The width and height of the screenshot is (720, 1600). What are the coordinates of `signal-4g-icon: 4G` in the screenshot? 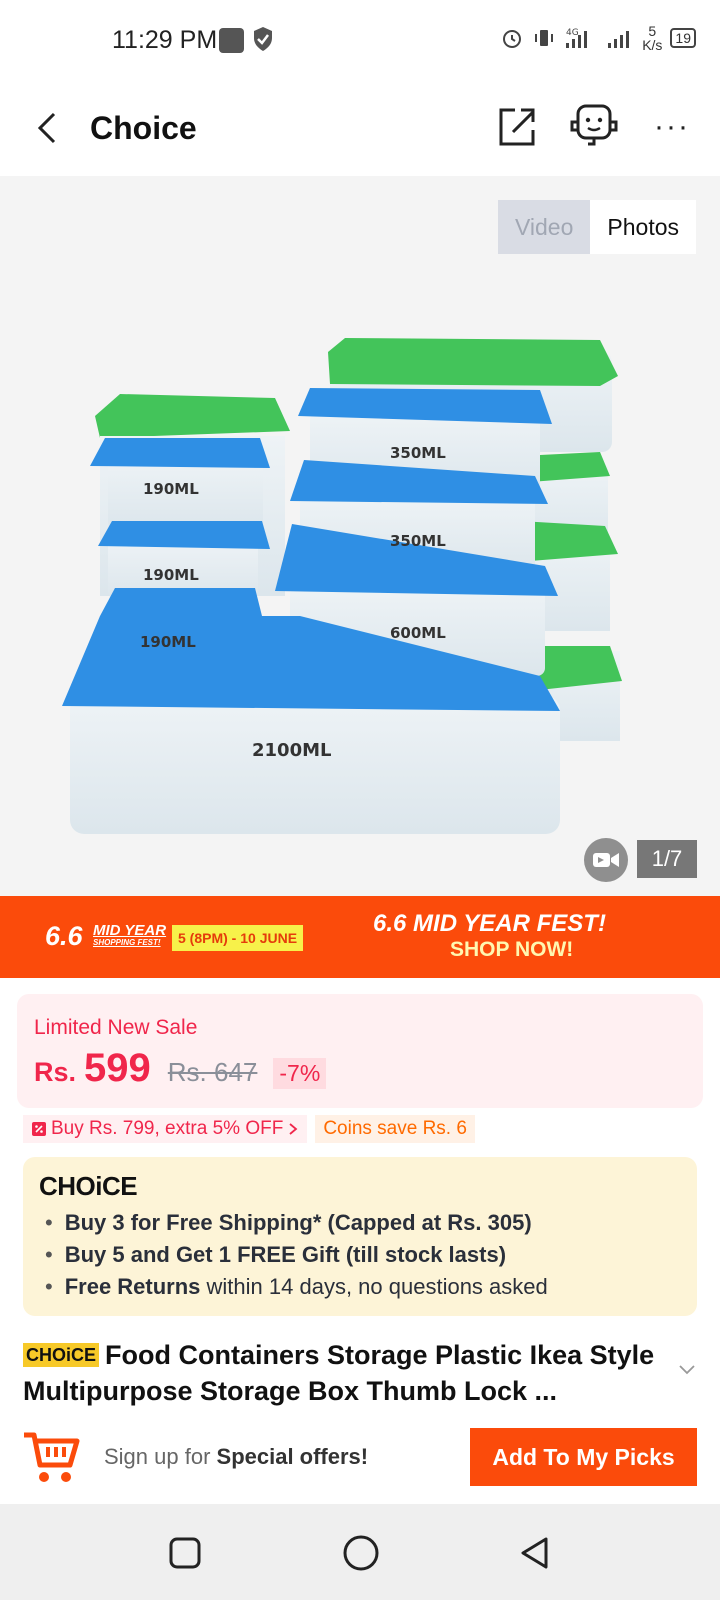 It's located at (577, 38).